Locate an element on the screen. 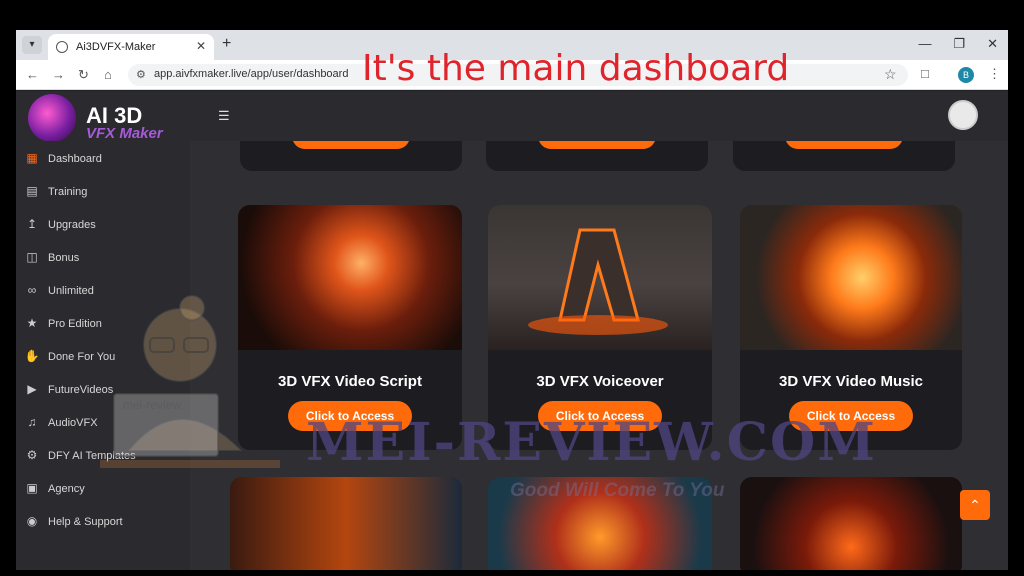 The height and width of the screenshot is (576, 1024). portal-image is located at coordinates (851, 523).